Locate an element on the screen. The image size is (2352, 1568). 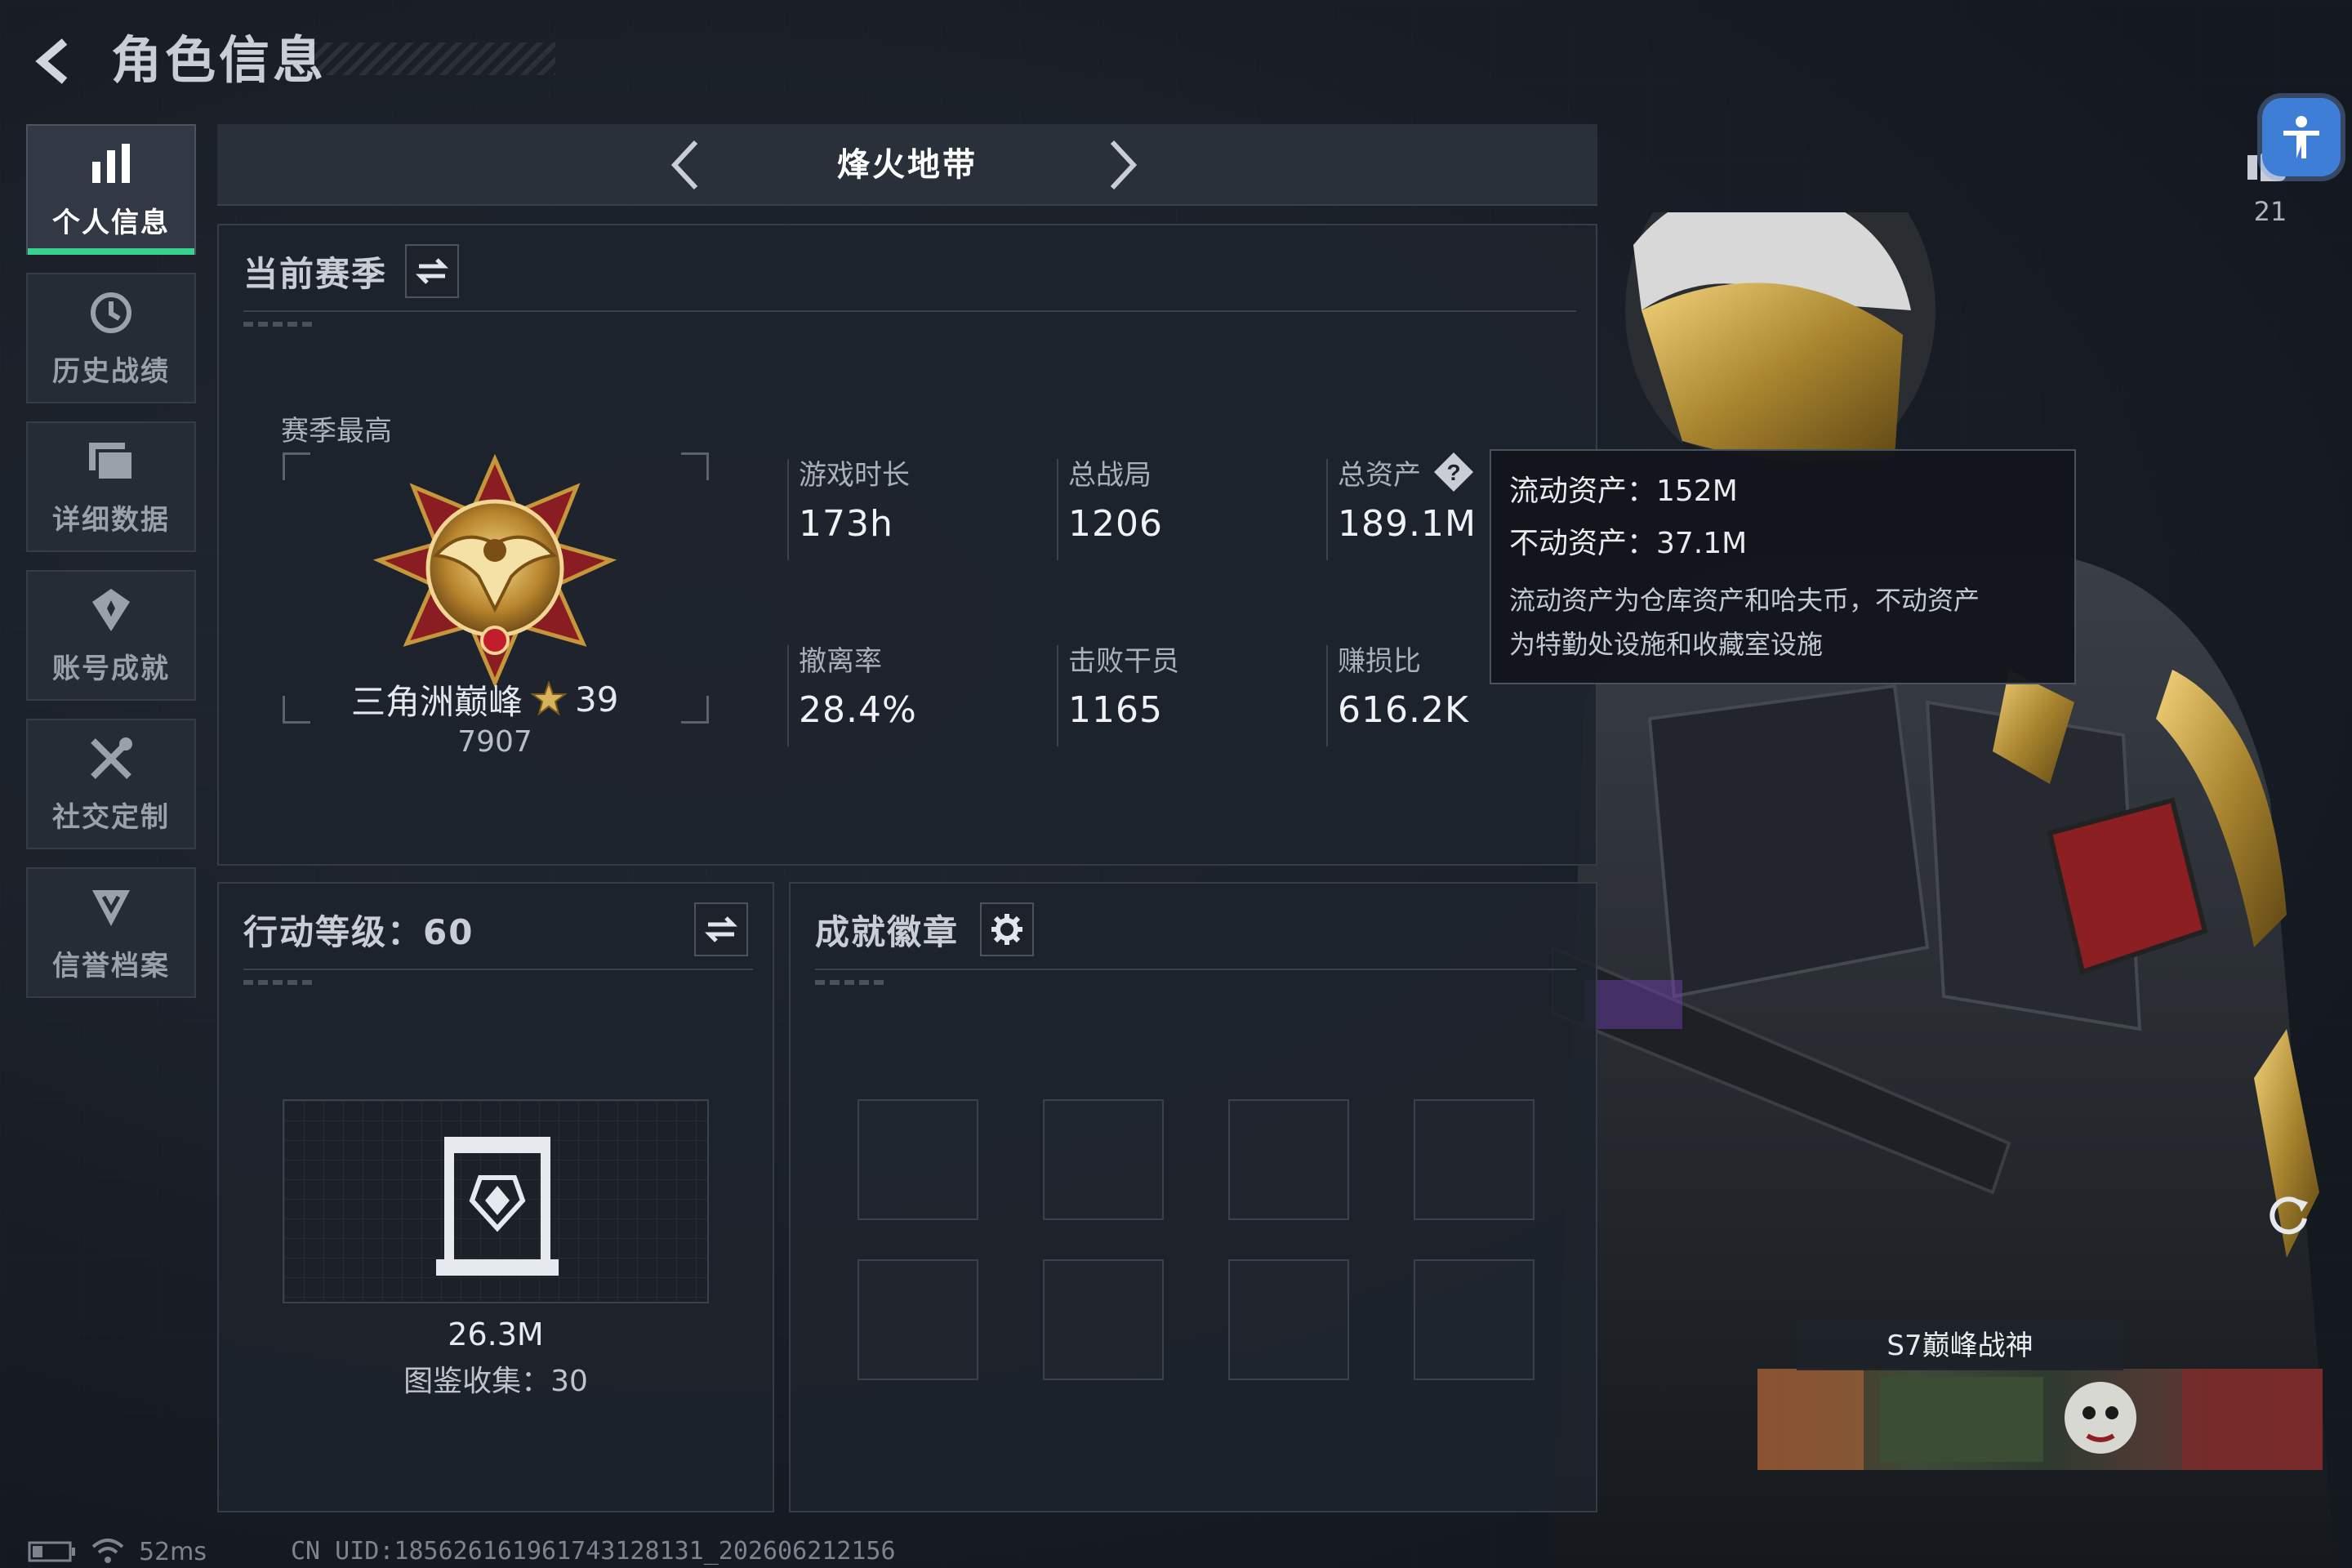
help-button: ? is located at coordinates (1453, 472).